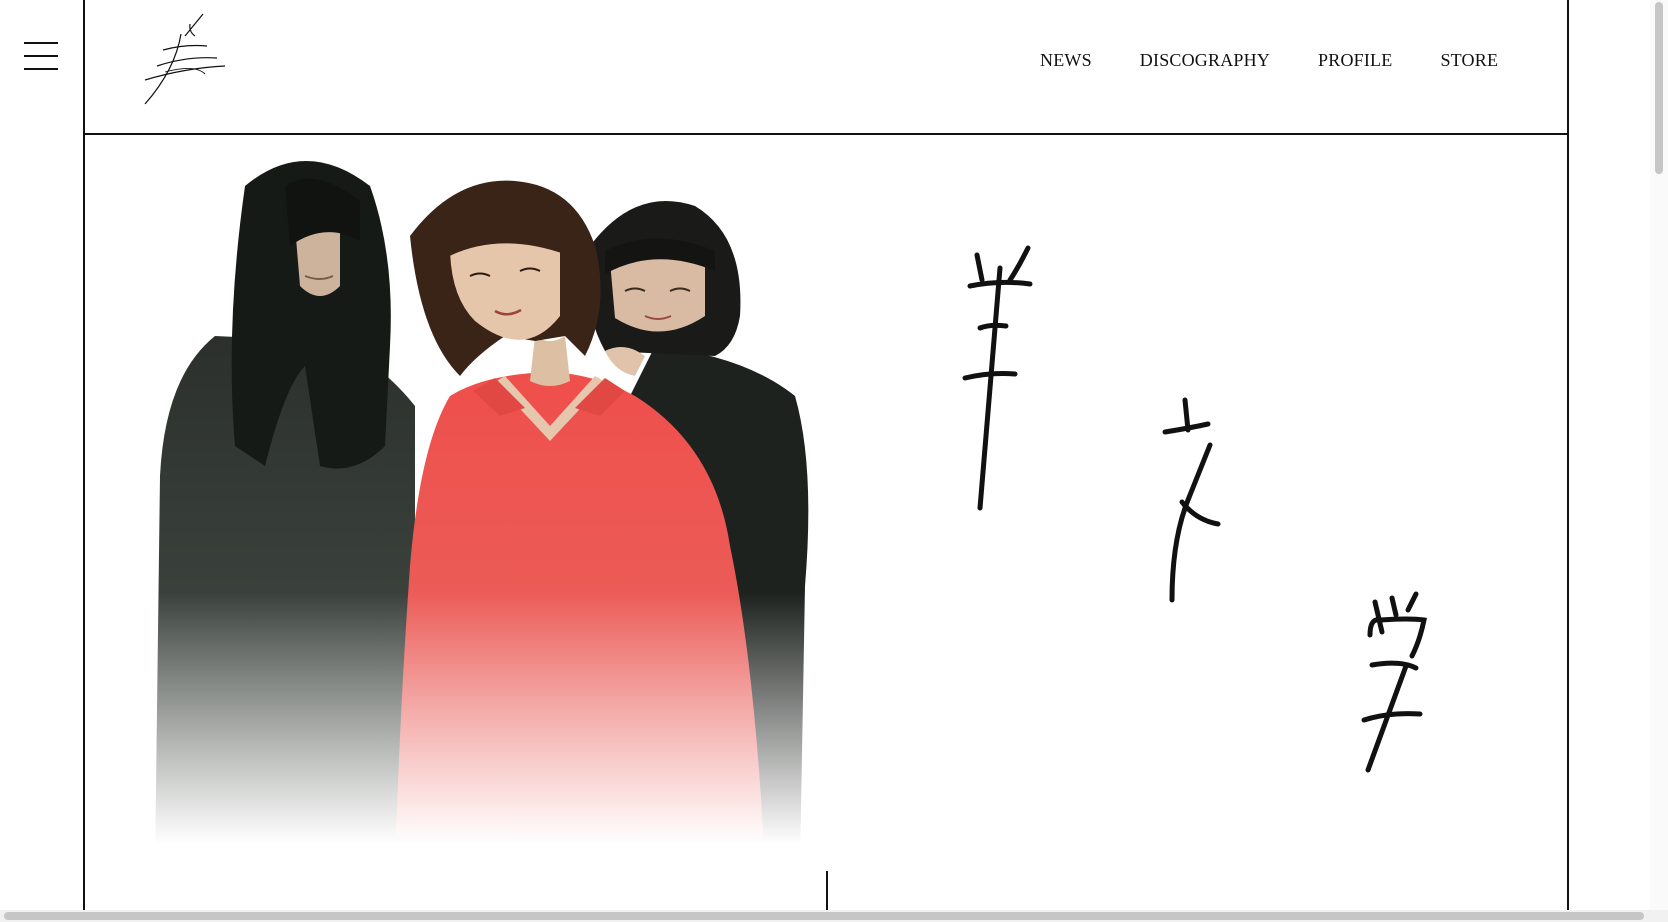 This screenshot has width=1668, height=922. What do you see at coordinates (1066, 60) in the screenshot?
I see `nav-news-link: NEWS` at bounding box center [1066, 60].